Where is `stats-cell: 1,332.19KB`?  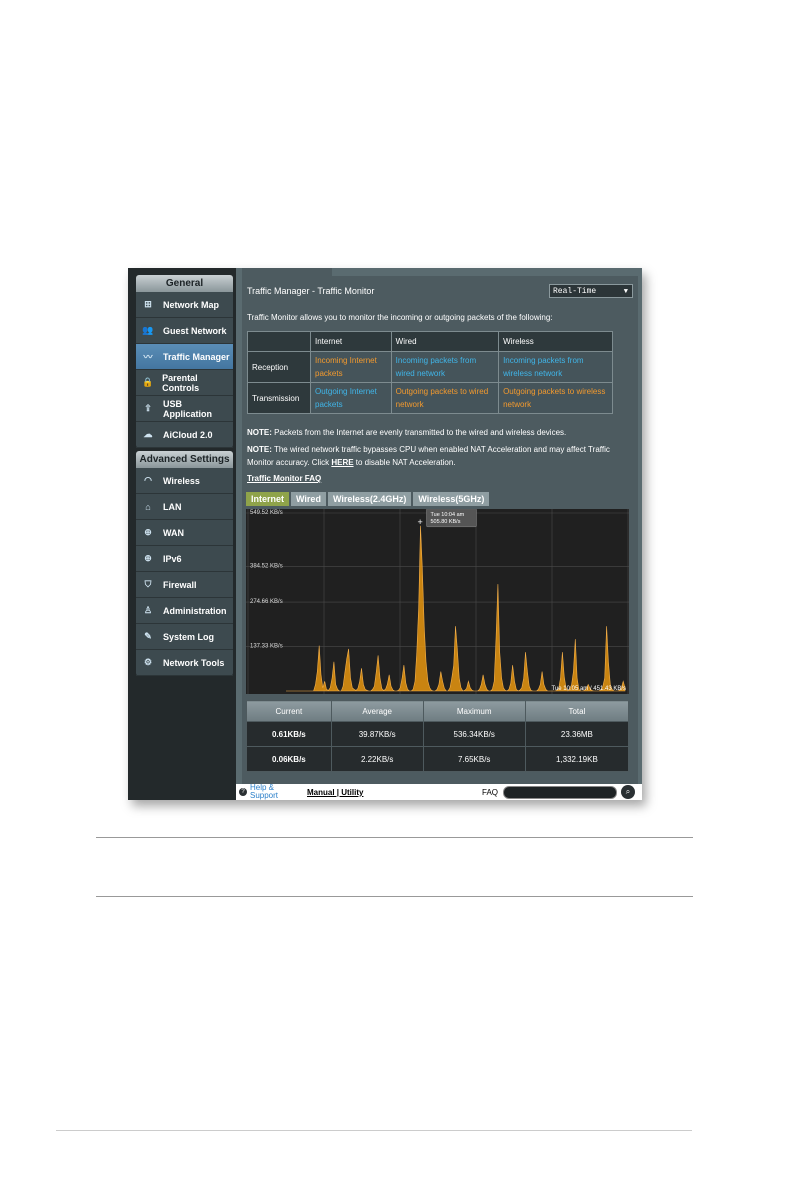 stats-cell: 1,332.19KB is located at coordinates (577, 759).